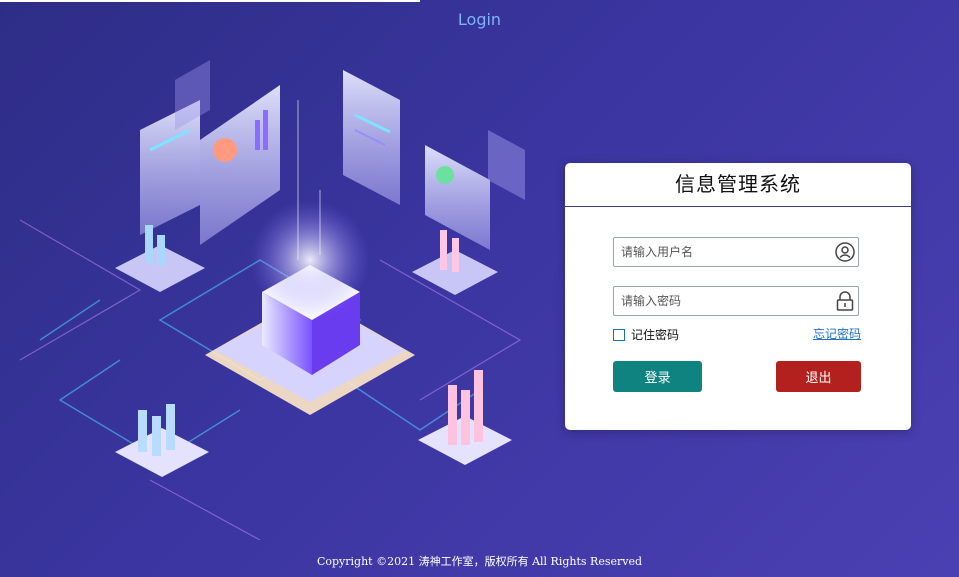  Describe the element at coordinates (738, 185) in the screenshot. I see `login-card-title: 信息管理系统` at that location.